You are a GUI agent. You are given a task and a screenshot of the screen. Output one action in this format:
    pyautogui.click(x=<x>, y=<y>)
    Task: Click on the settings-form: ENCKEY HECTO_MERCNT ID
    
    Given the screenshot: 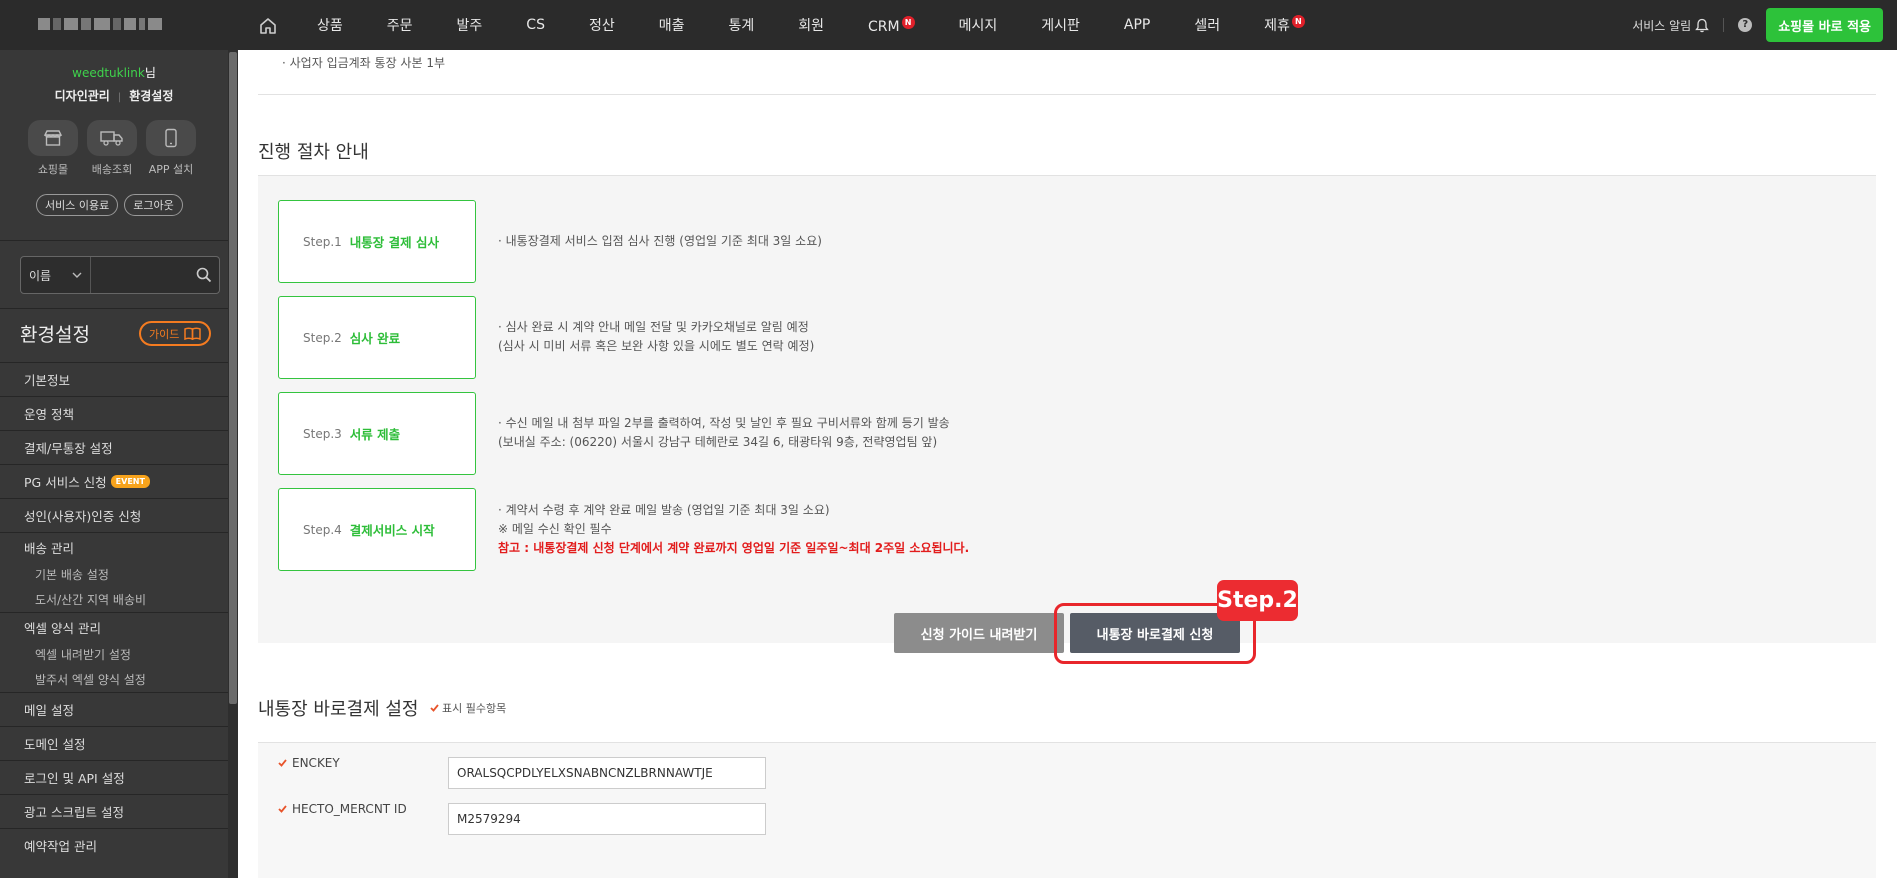 What is the action you would take?
    pyautogui.click(x=1067, y=810)
    